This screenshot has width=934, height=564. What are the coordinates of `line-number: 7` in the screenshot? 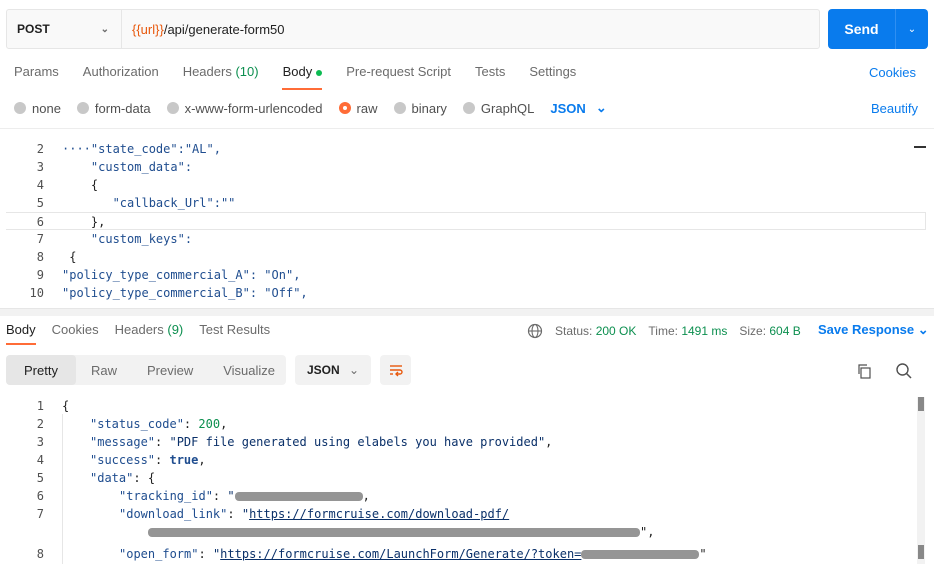 It's located at (40, 514).